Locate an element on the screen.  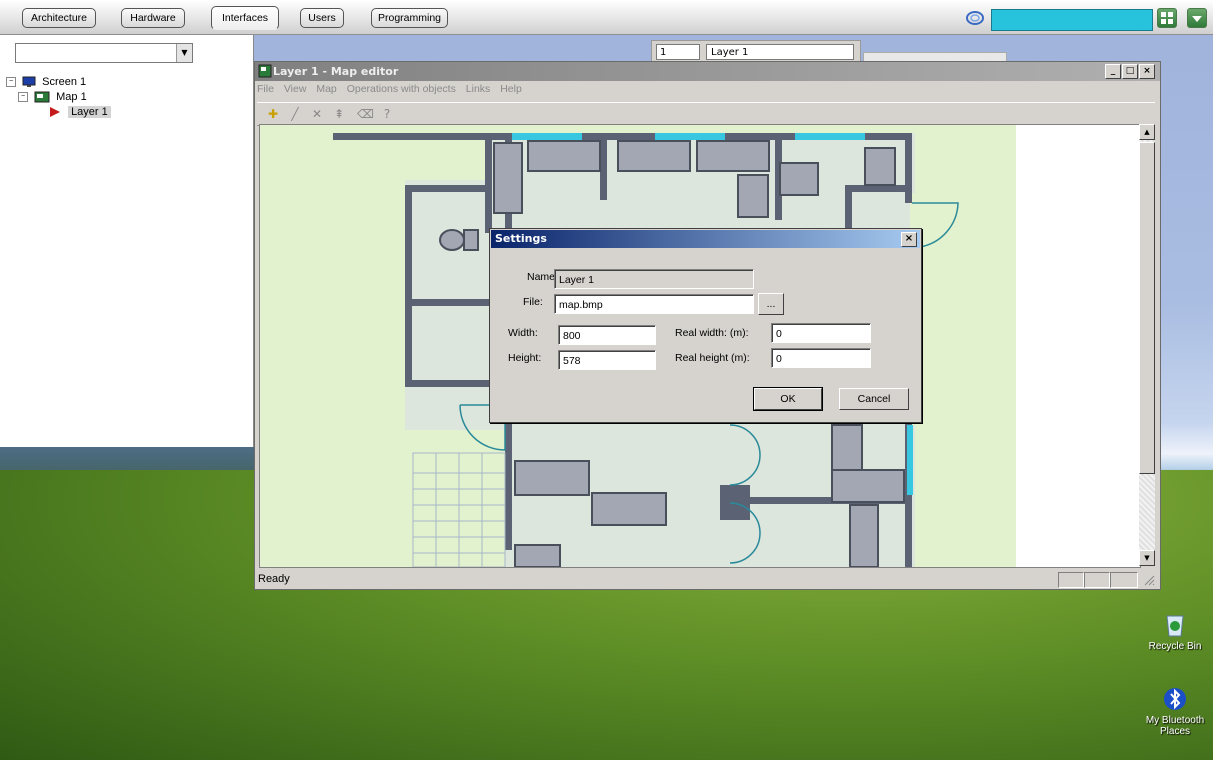
search-bar is located at coordinates (1072, 20).